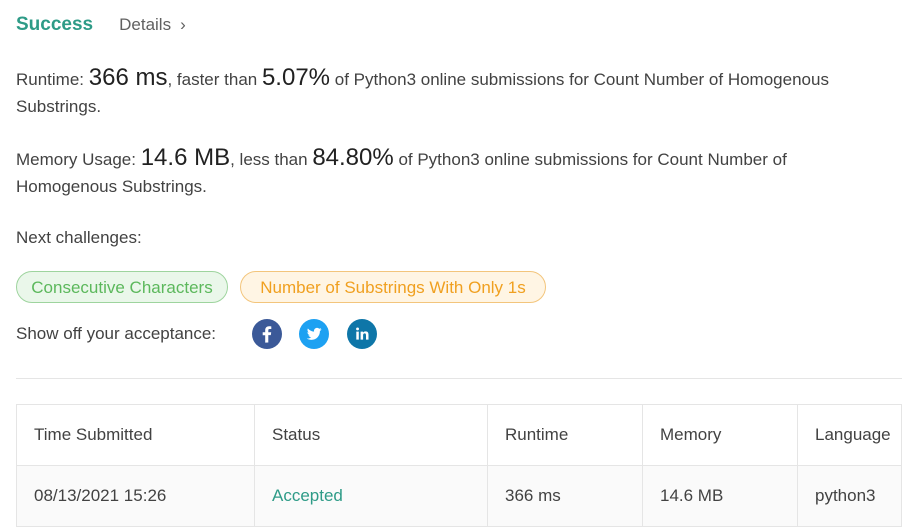  I want to click on facebook-glyph, so click(267, 334).